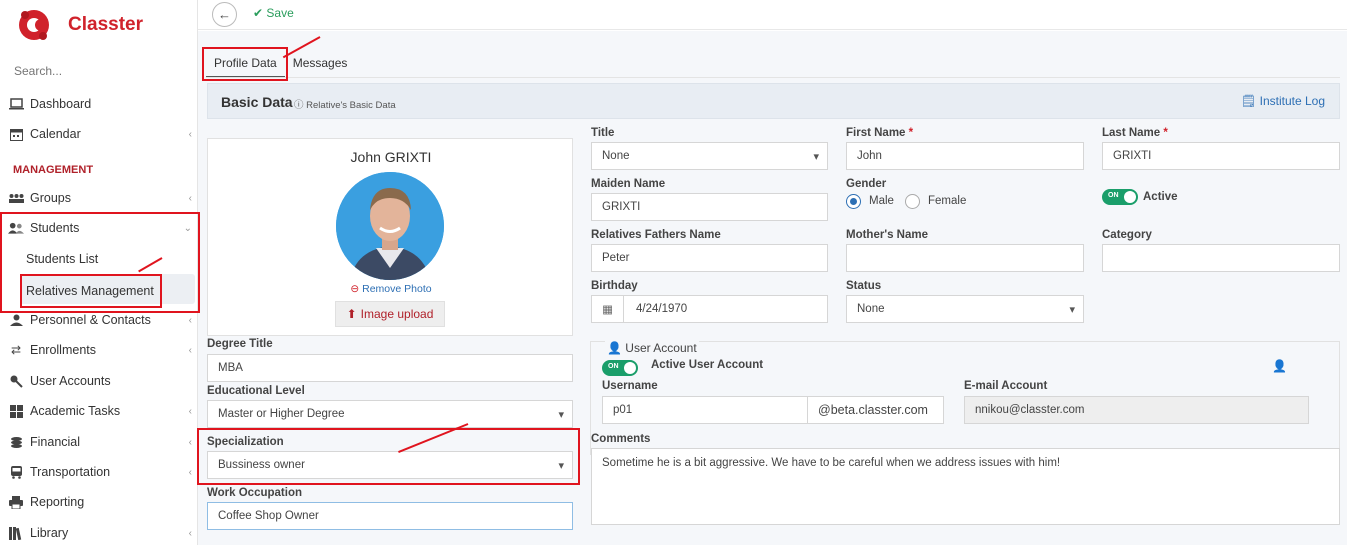 This screenshot has width=1347, height=545. I want to click on sidebar-item-dashboard: Dashboard, so click(99, 104).